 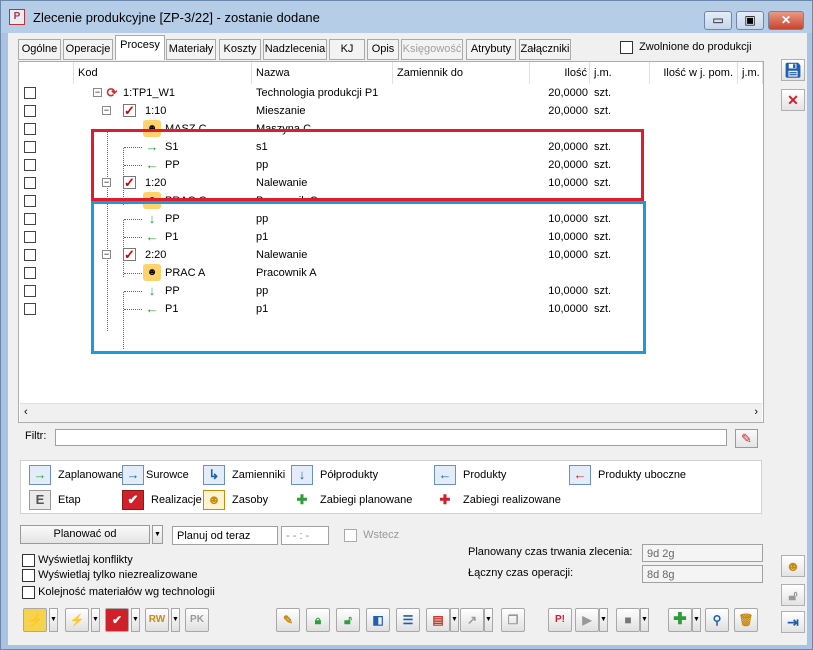 What do you see at coordinates (686, 47) in the screenshot?
I see `zwolnione-checkbox-wrap: Zwolnione do produkcji` at bounding box center [686, 47].